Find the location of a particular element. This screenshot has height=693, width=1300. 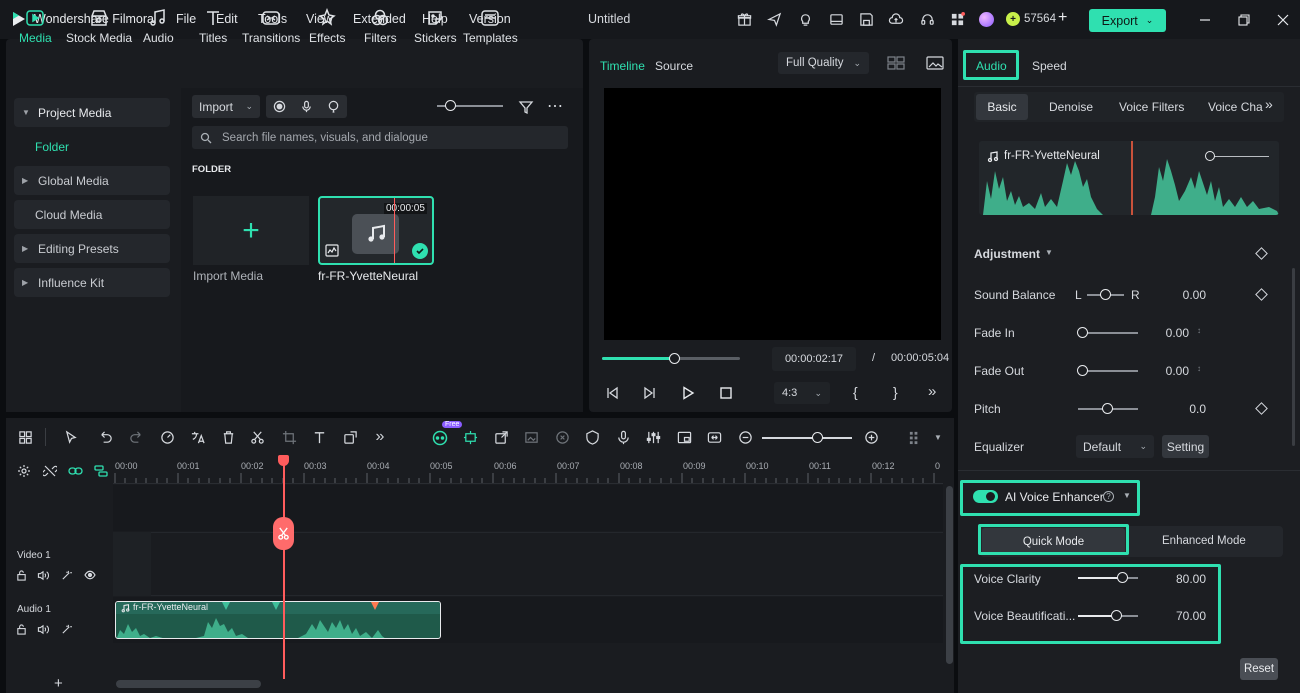

play-icon is located at coordinates (688, 393).